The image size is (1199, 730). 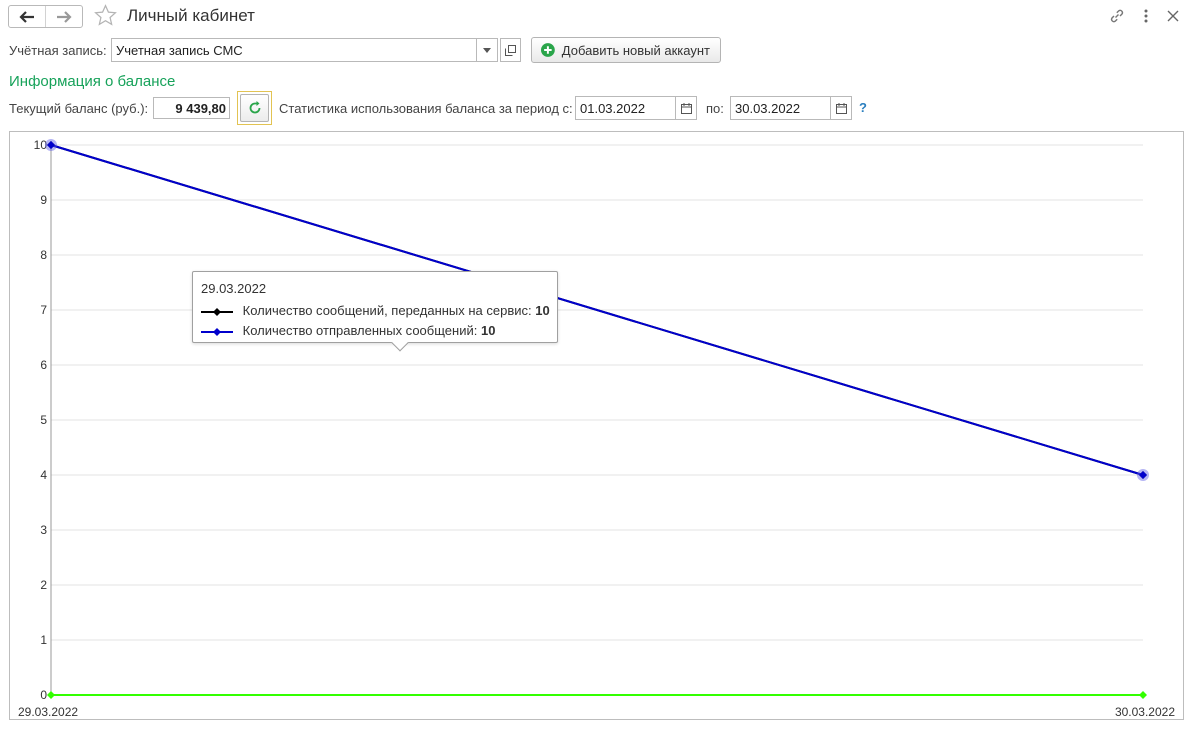 What do you see at coordinates (191, 15) in the screenshot?
I see `window-title: Личный кабинет` at bounding box center [191, 15].